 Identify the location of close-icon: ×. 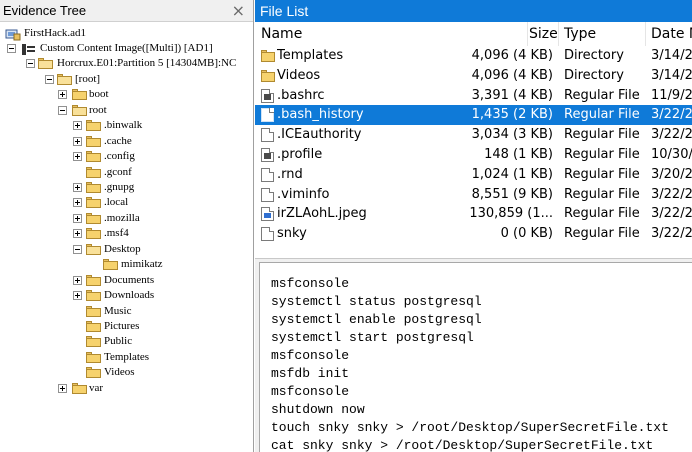
(238, 10).